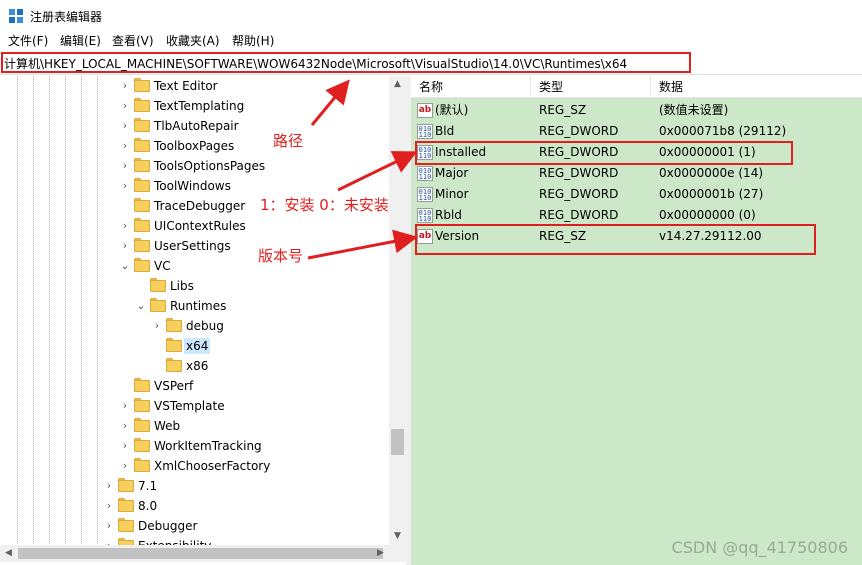 The width and height of the screenshot is (862, 565). I want to click on tree-horizontal-scrollbar: ◀ ▶, so click(194, 553).